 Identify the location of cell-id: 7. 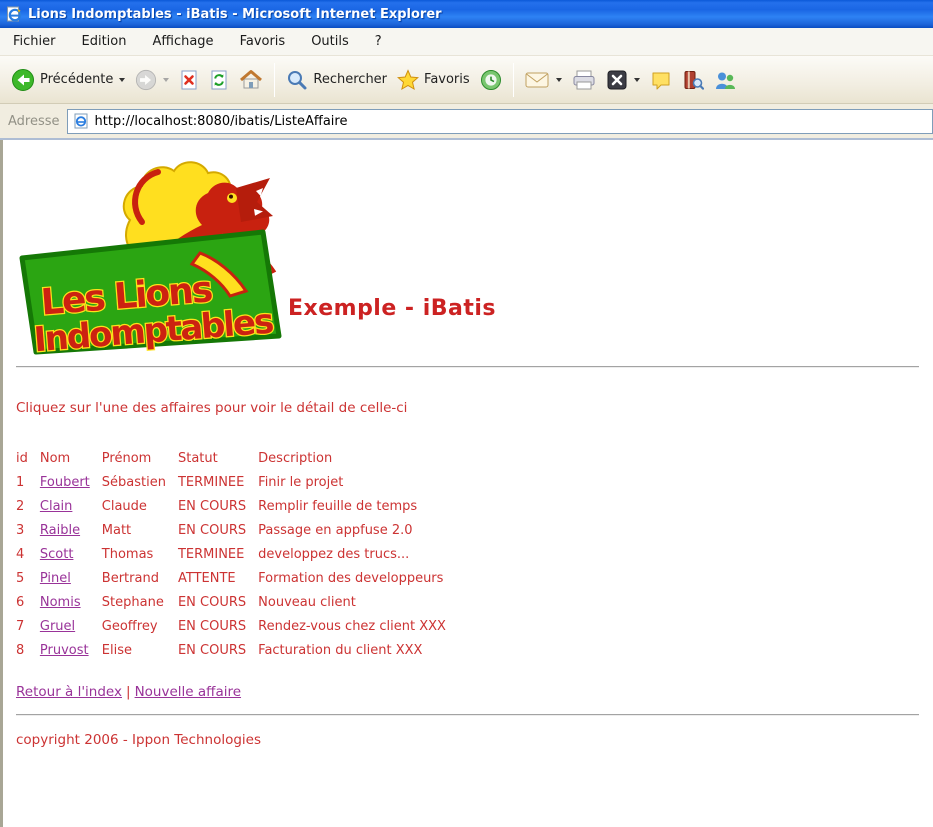
(20, 626).